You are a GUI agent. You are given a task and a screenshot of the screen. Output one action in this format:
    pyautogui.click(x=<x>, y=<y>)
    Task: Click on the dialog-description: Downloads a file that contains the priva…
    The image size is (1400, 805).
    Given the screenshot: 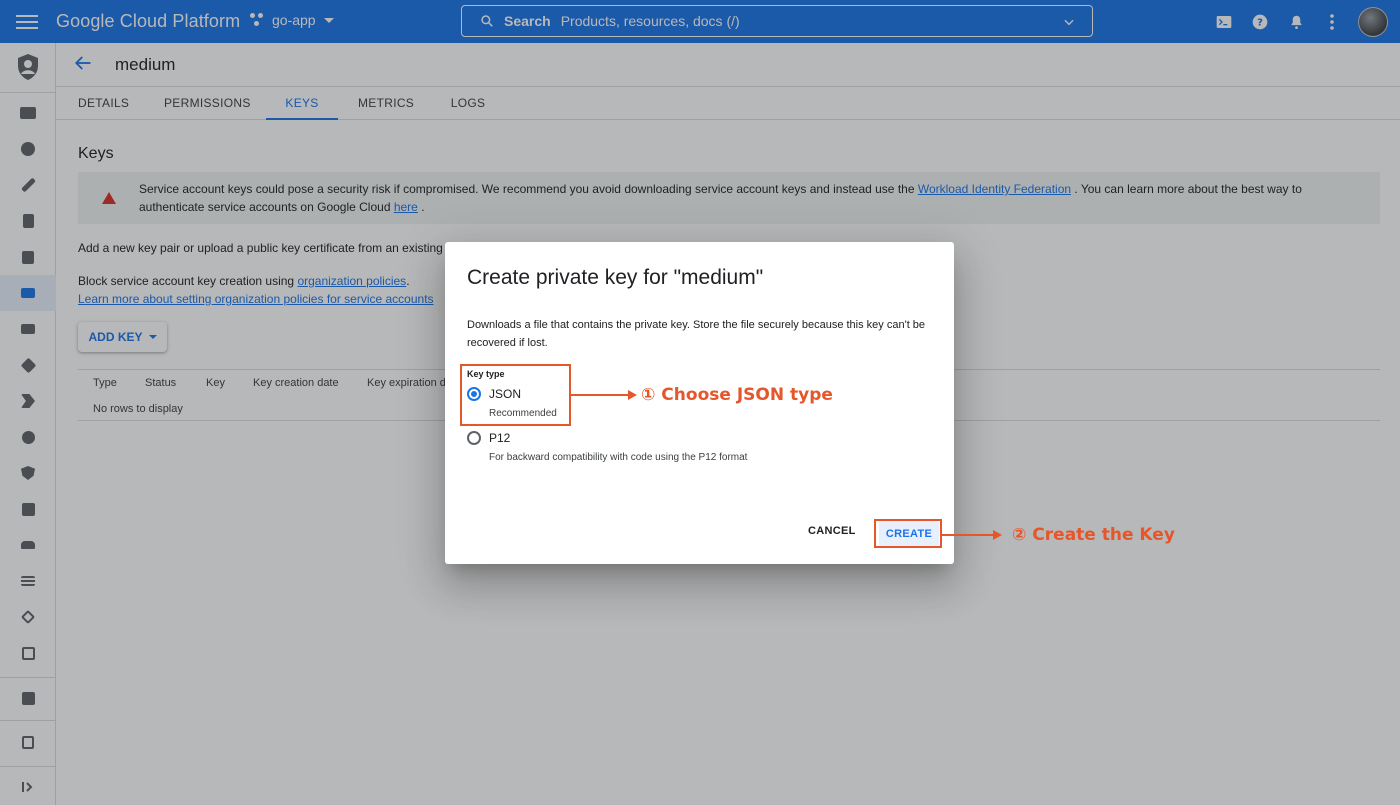 What is the action you would take?
    pyautogui.click(x=696, y=334)
    